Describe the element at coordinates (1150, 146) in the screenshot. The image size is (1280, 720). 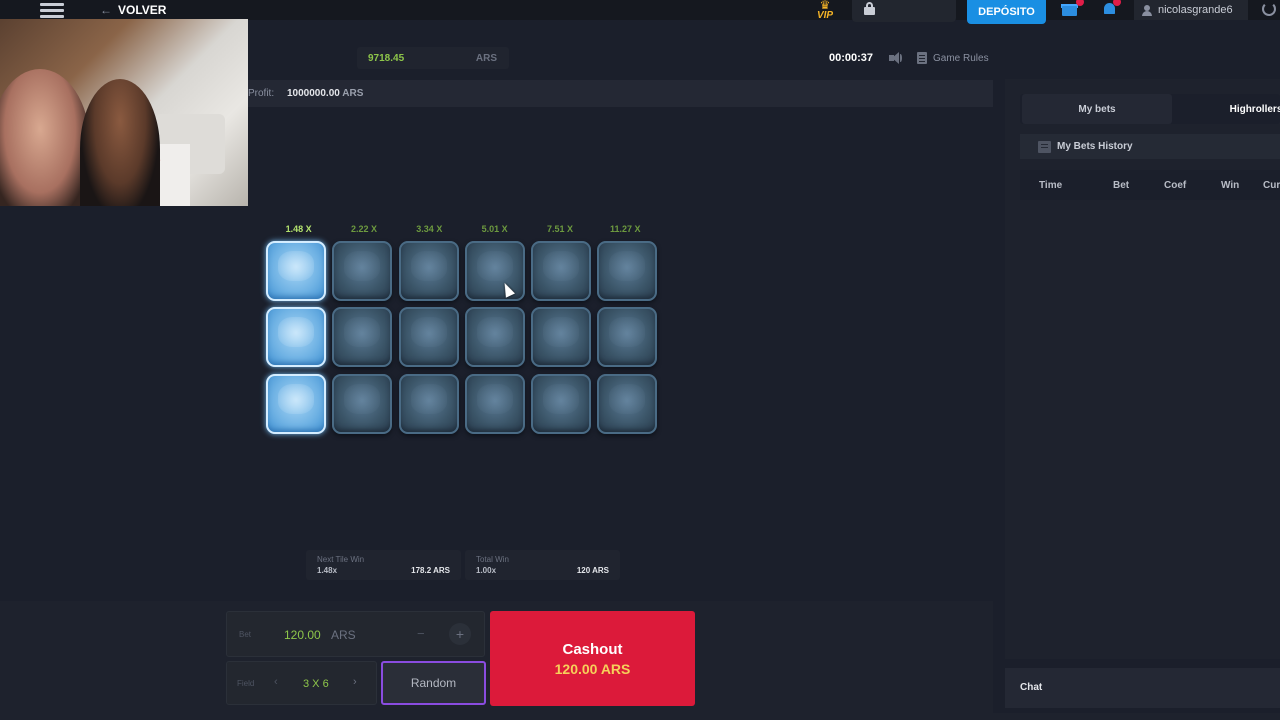
I see `bets-history-header: My Bets History` at that location.